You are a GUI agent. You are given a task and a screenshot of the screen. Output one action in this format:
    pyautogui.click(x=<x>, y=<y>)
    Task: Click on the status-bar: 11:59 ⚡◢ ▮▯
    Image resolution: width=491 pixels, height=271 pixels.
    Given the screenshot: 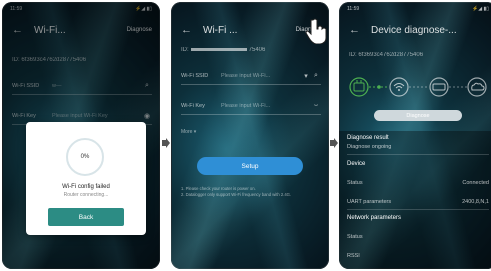 What is the action you would take?
    pyautogui.click(x=418, y=10)
    